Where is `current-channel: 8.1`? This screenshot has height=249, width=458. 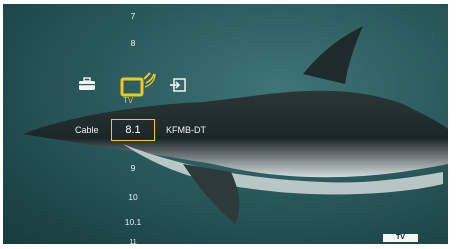
current-channel: 8.1 is located at coordinates (133, 130).